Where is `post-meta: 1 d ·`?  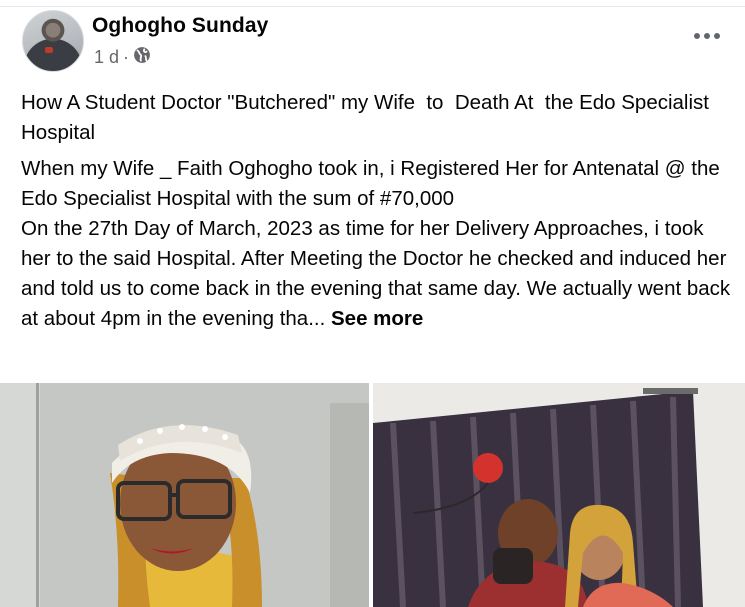
post-meta: 1 d · is located at coordinates (122, 57).